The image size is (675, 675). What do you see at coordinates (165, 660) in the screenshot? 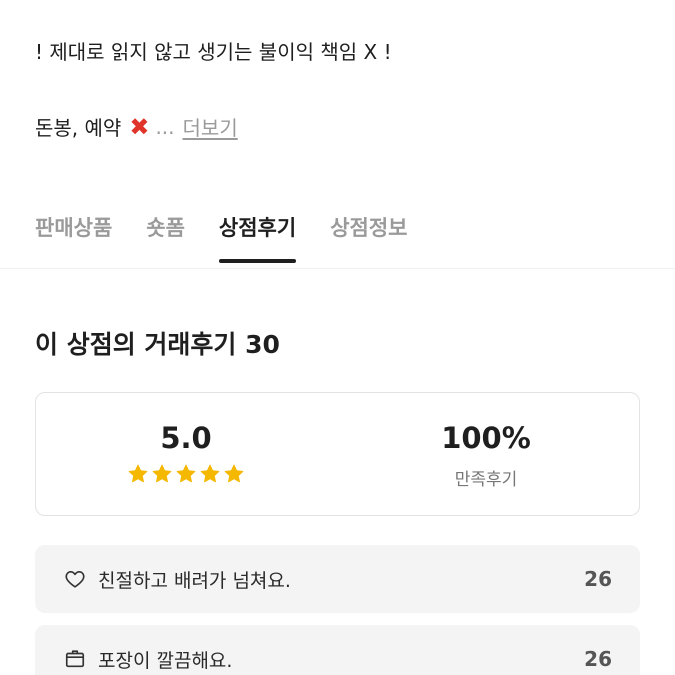
I see `review-tag-text: 포장이 깔끔해요.` at bounding box center [165, 660].